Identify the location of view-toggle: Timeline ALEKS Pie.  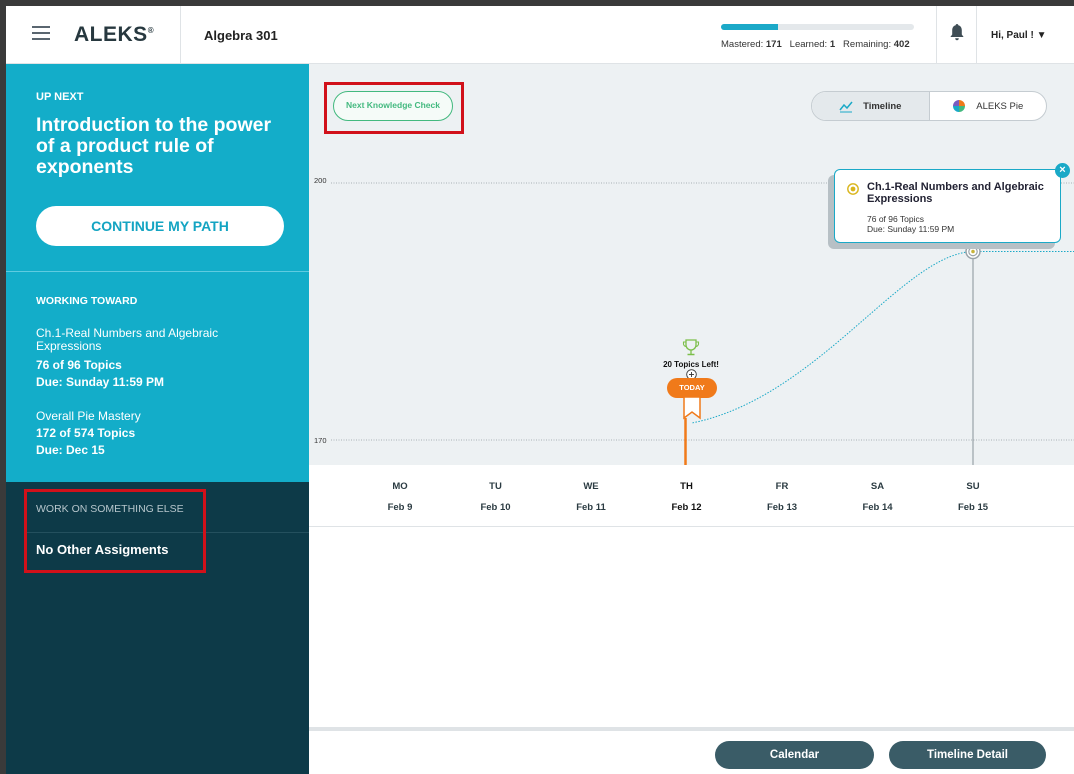
(929, 106).